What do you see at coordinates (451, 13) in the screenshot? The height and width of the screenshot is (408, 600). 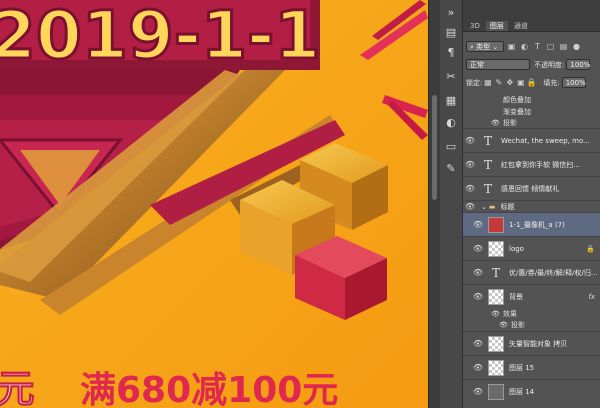 I see `collapse-panels-icon: »` at bounding box center [451, 13].